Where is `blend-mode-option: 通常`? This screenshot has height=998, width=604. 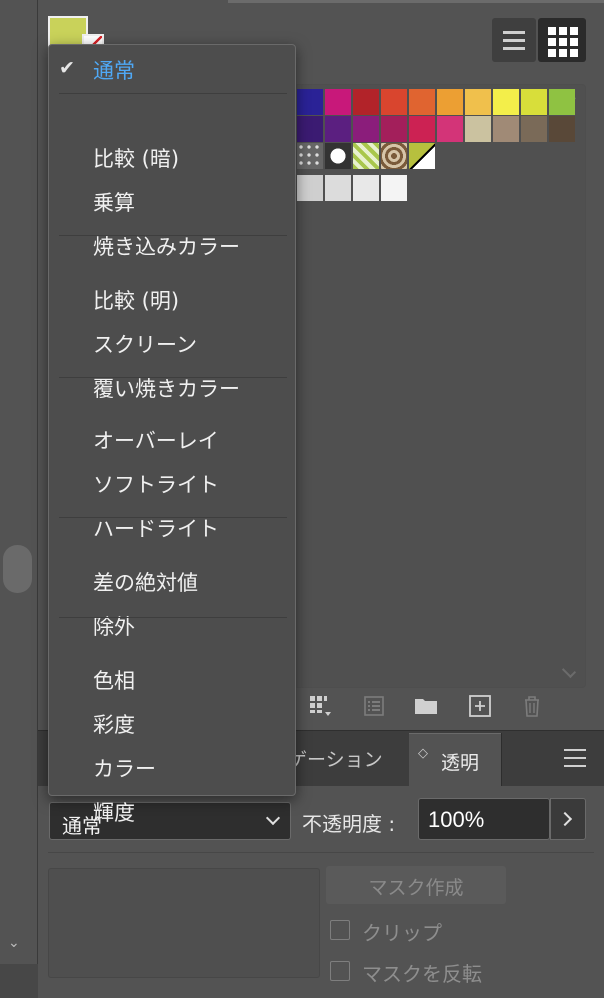
blend-mode-option: 通常 is located at coordinates (114, 70).